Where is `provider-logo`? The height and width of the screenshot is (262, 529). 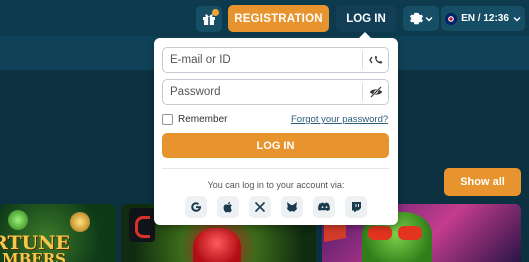
provider-logo is located at coordinates (142, 225).